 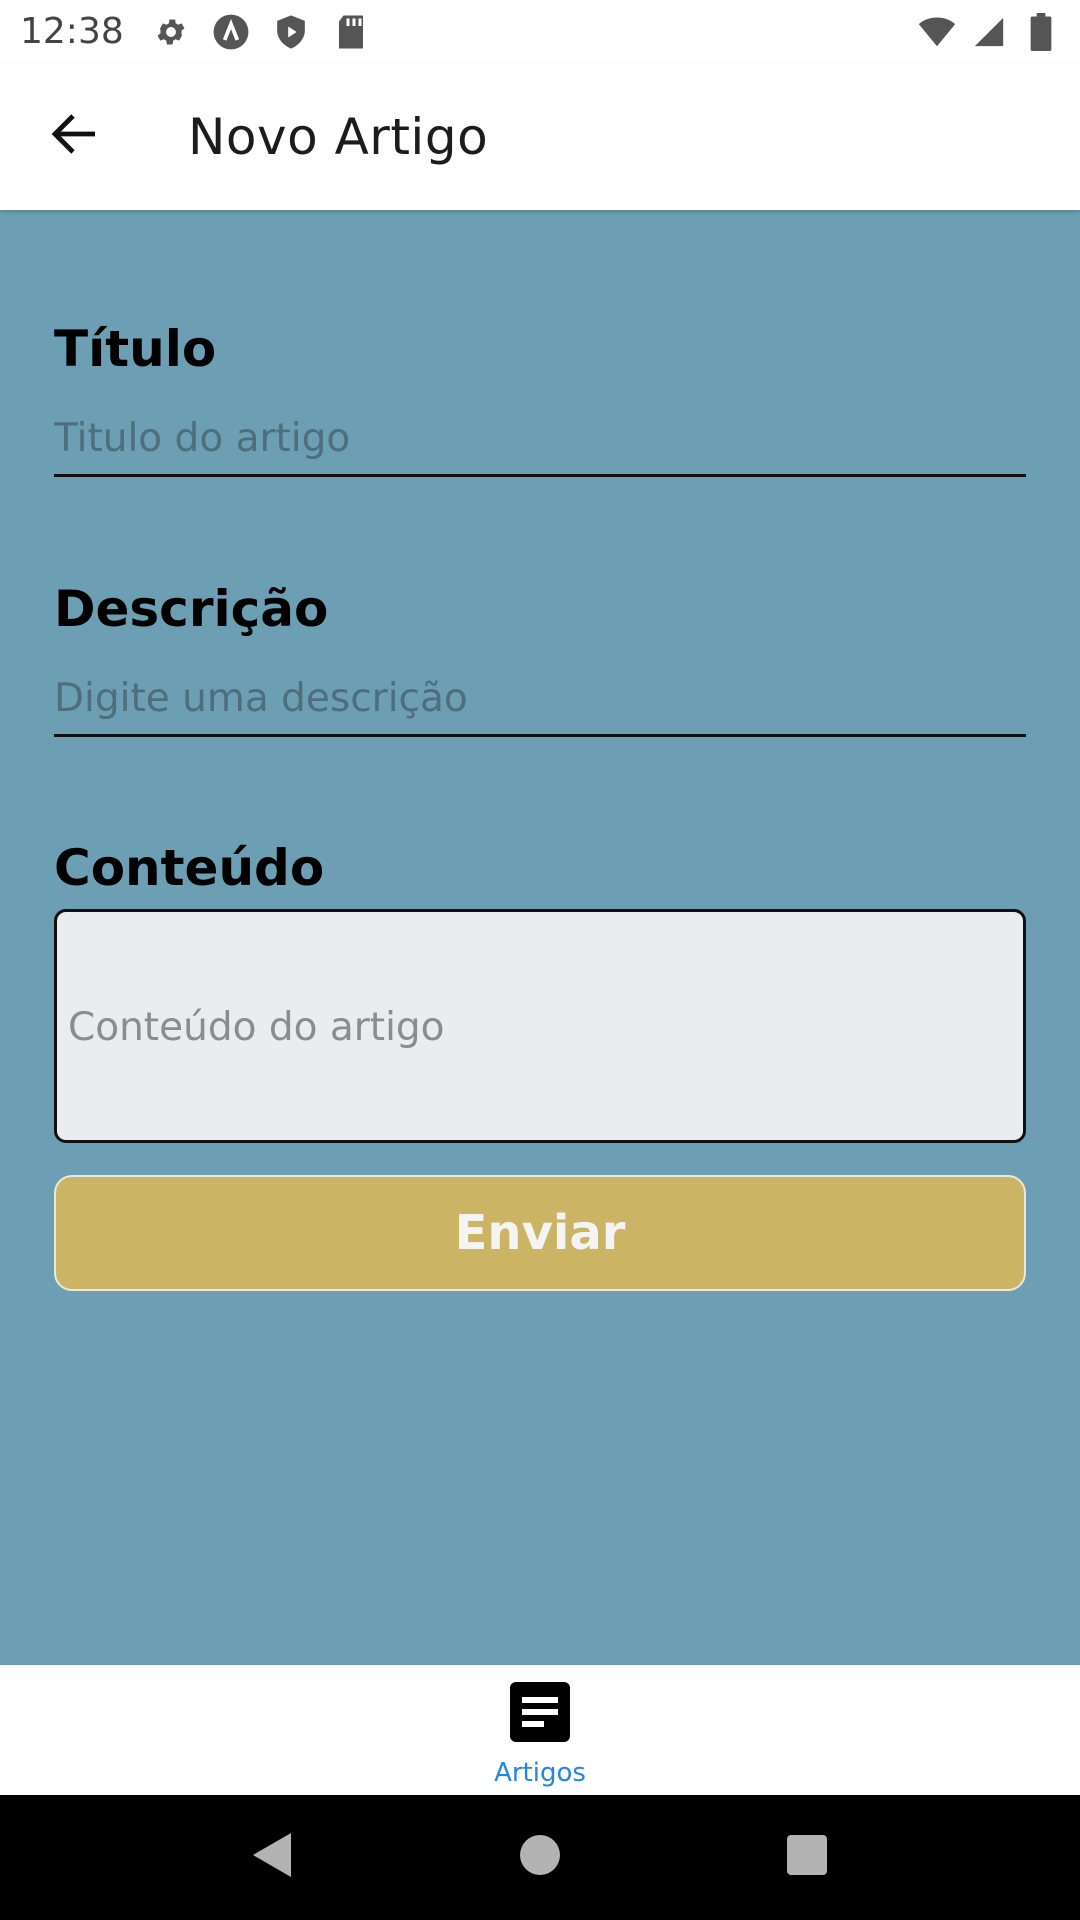 What do you see at coordinates (540, 700) in the screenshot?
I see `description-input` at bounding box center [540, 700].